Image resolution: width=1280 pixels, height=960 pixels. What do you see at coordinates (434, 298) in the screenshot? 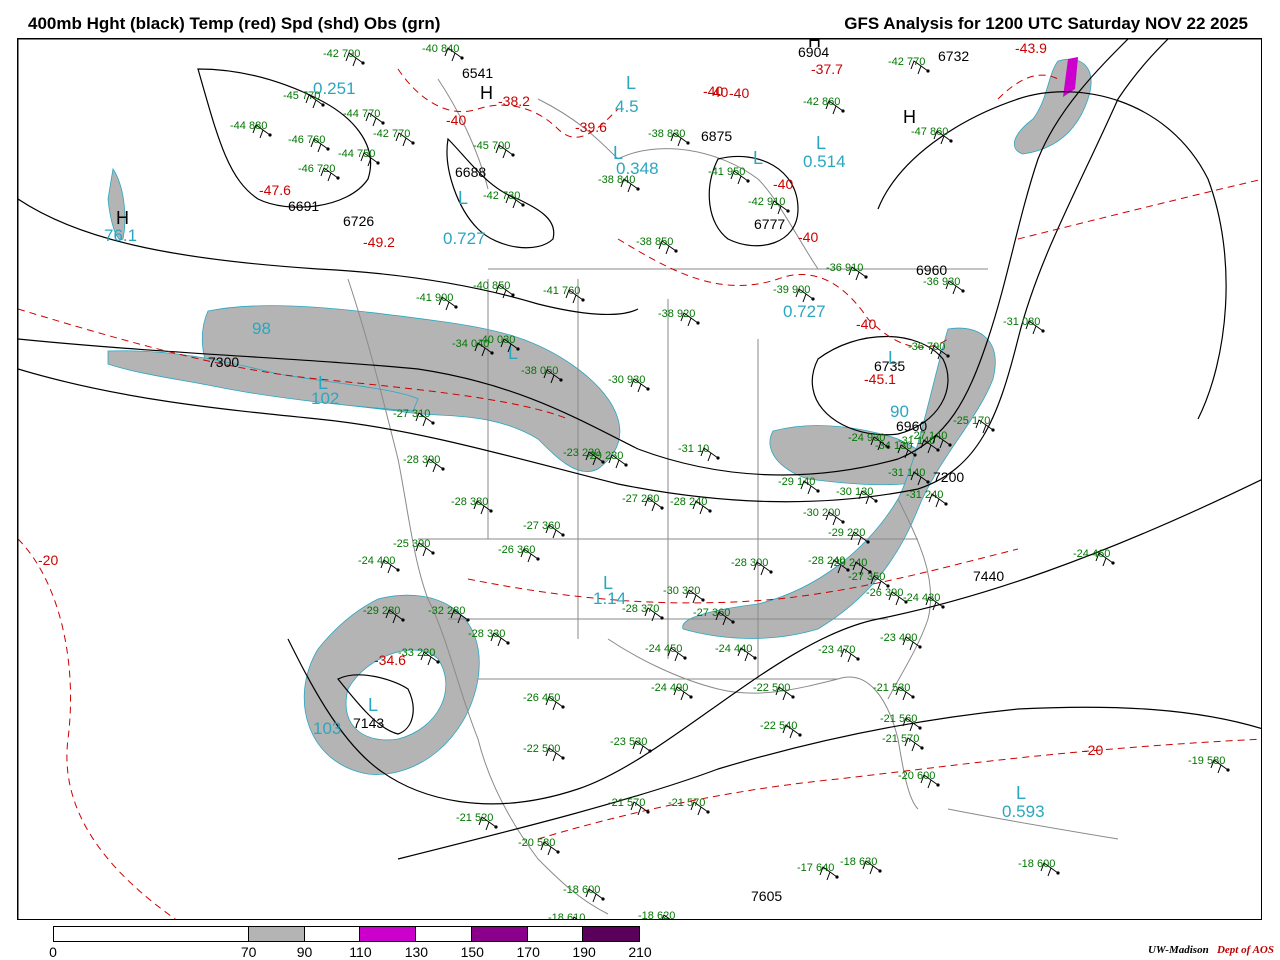
I see `station-obs: -41 900` at bounding box center [434, 298].